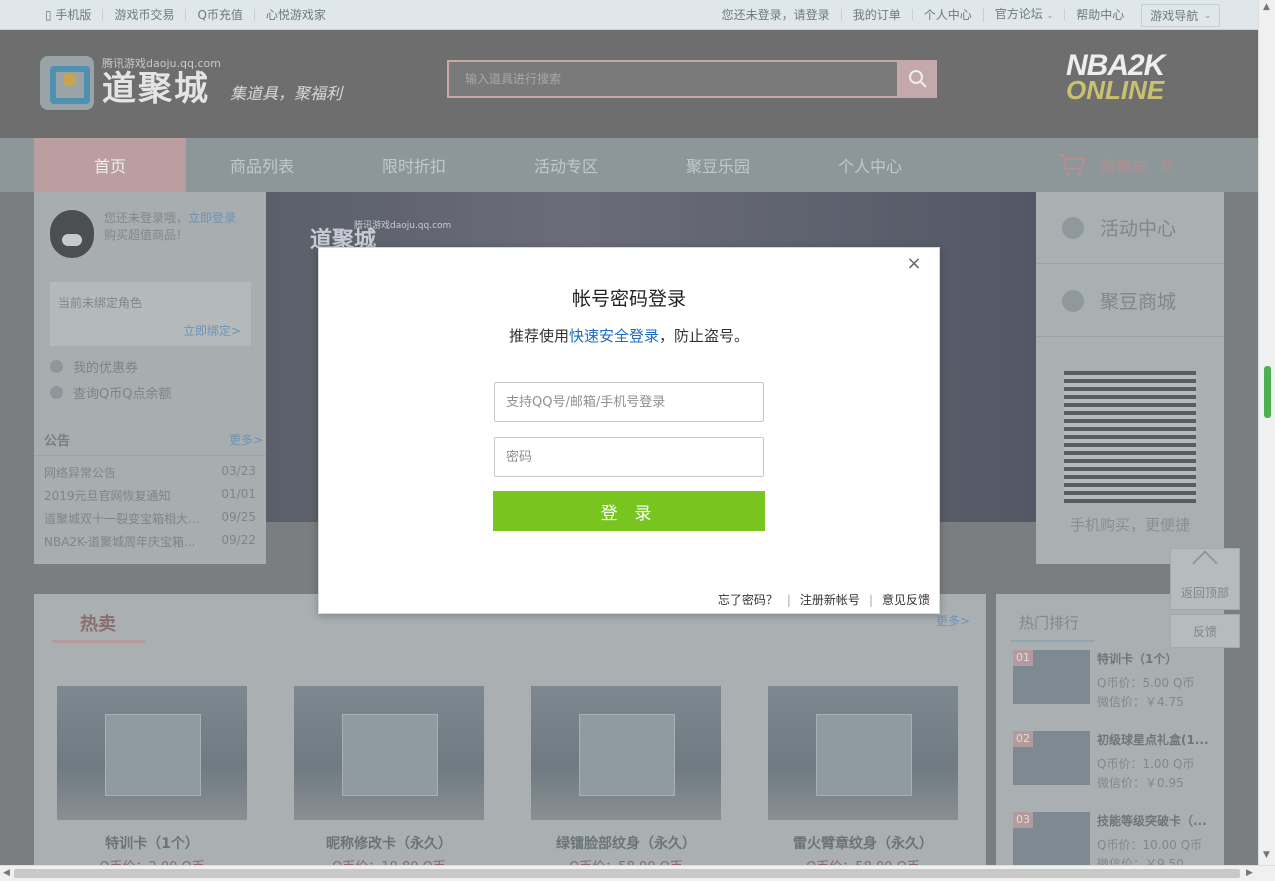 Image resolution: width=1275 pixels, height=881 pixels. I want to click on notice-item: NBA2K-道聚城周年庆宝箱... 09/22, so click(150, 541).